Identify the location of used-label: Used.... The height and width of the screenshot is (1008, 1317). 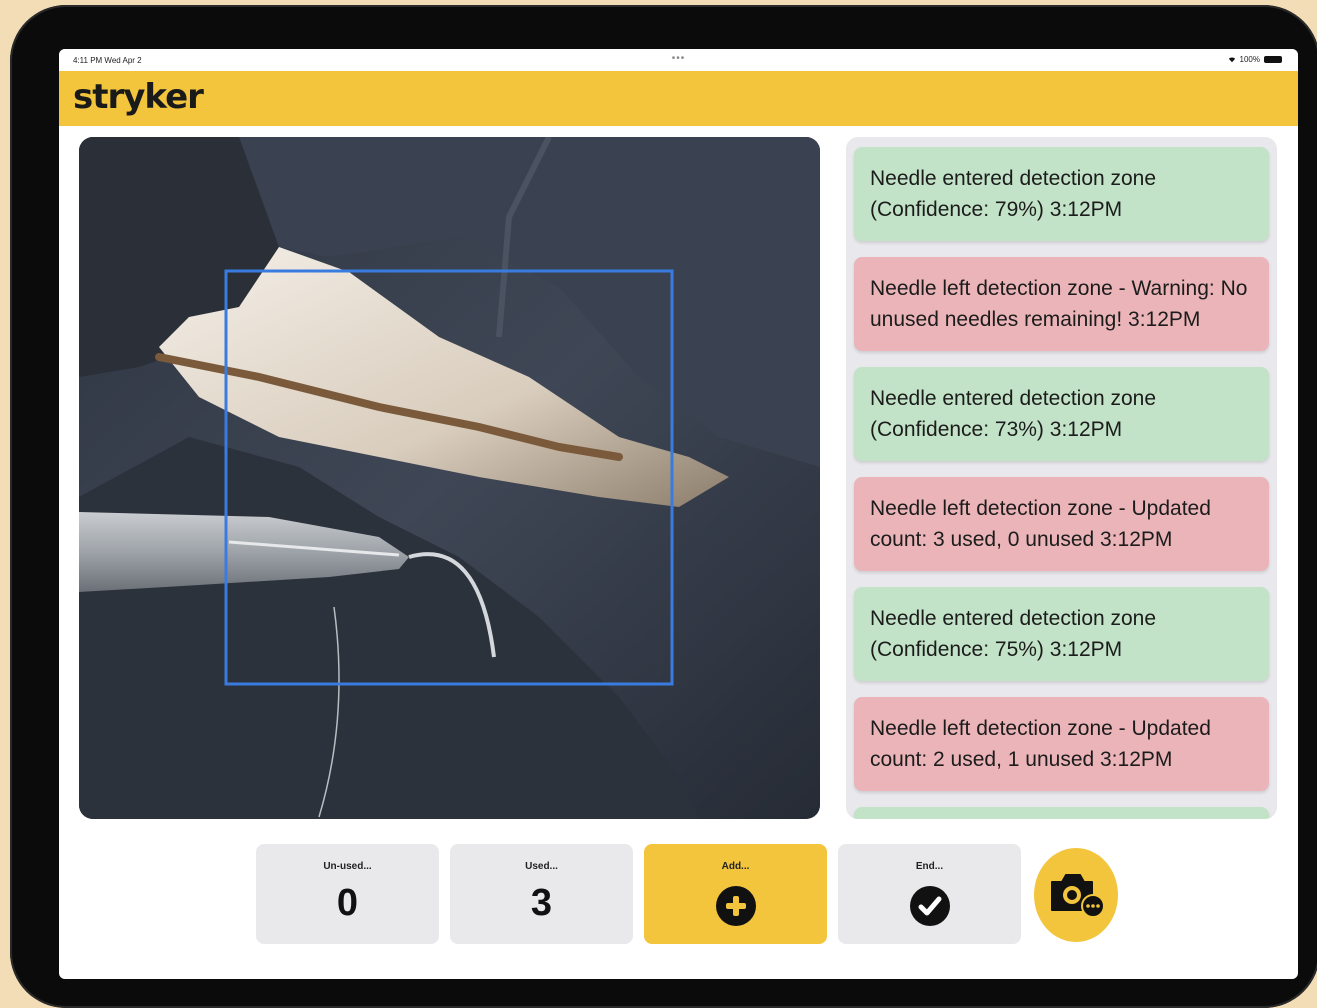
(541, 866).